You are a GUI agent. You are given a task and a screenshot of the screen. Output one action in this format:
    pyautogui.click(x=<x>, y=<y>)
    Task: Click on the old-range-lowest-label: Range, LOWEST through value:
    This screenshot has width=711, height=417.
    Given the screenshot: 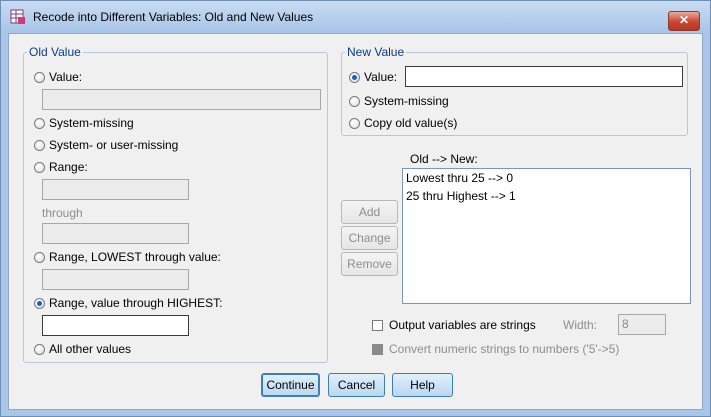 What is the action you would take?
    pyautogui.click(x=135, y=257)
    